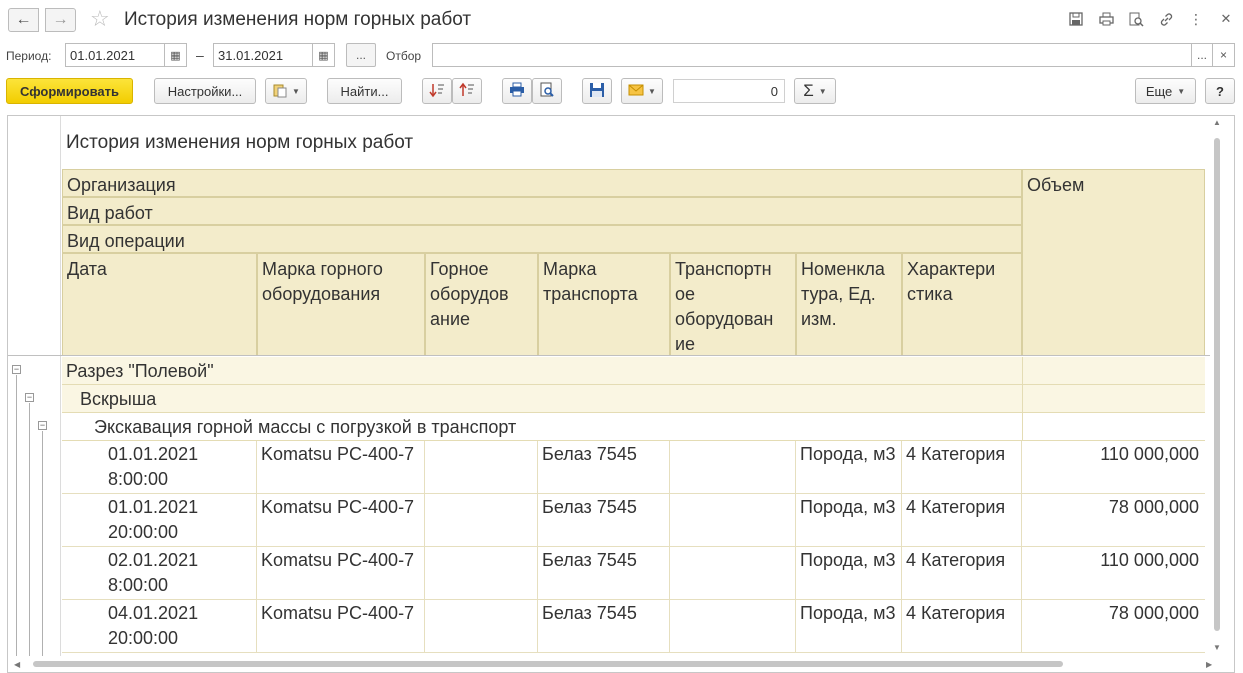 The image size is (1243, 673). Describe the element at coordinates (604, 304) in the screenshot. I see `header-transport-mark: Марка транспорта` at that location.